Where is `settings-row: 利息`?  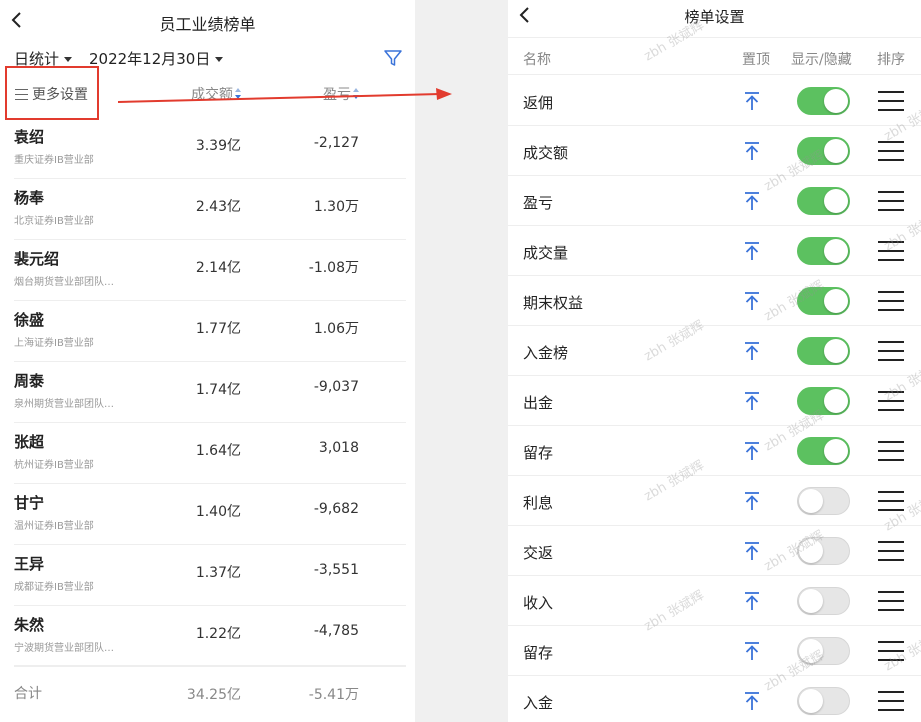
settings-row: 利息 is located at coordinates (714, 501).